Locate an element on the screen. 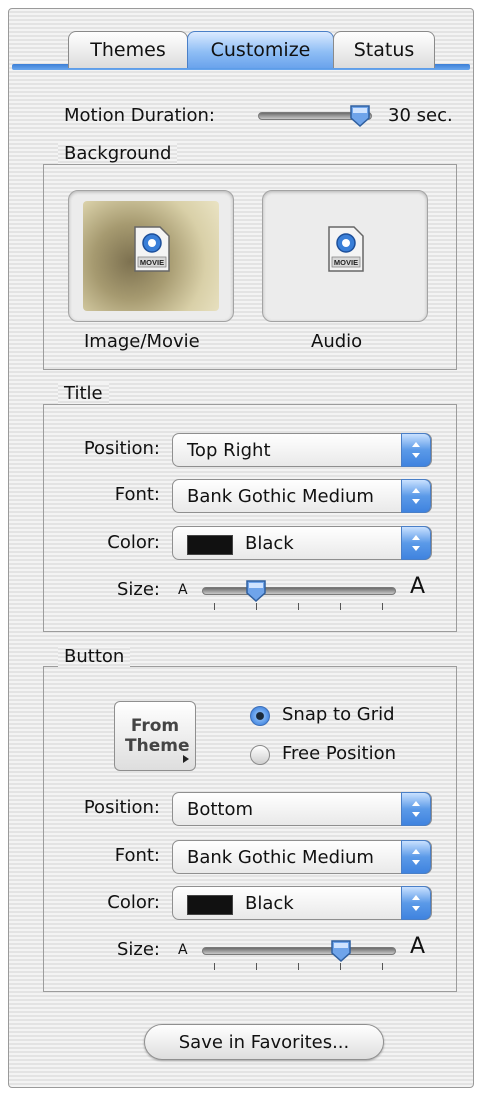 This screenshot has width=481, height=1095. button-font-value: Bank Gothic Medium is located at coordinates (280, 857).